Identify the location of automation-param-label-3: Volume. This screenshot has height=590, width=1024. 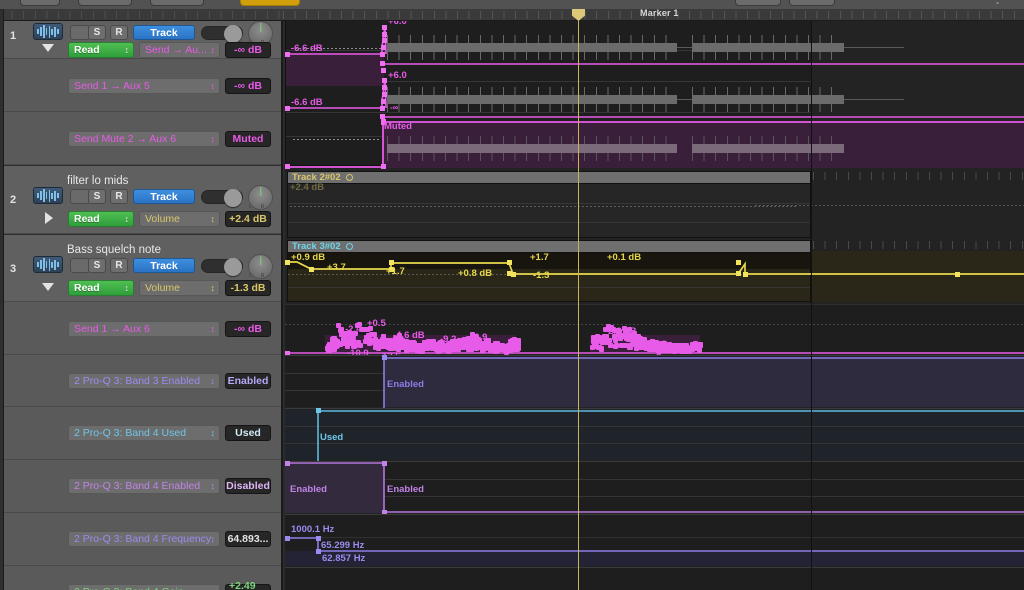
(163, 288).